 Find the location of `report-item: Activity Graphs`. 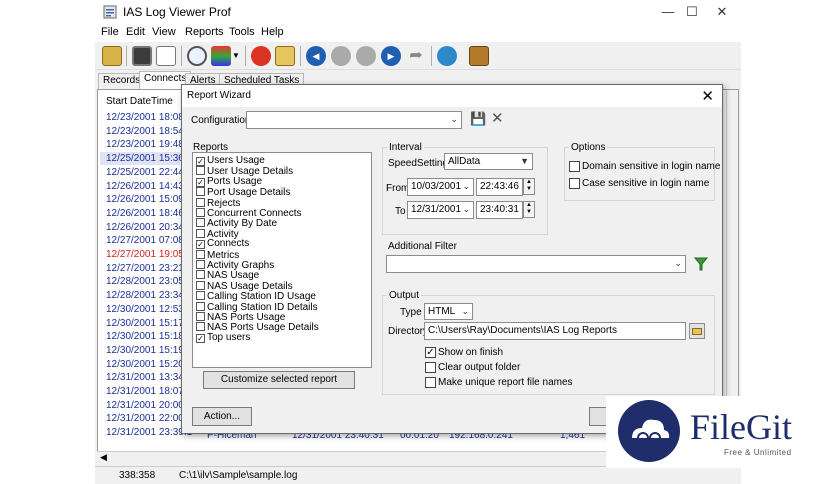

report-item: Activity Graphs is located at coordinates (235, 265).